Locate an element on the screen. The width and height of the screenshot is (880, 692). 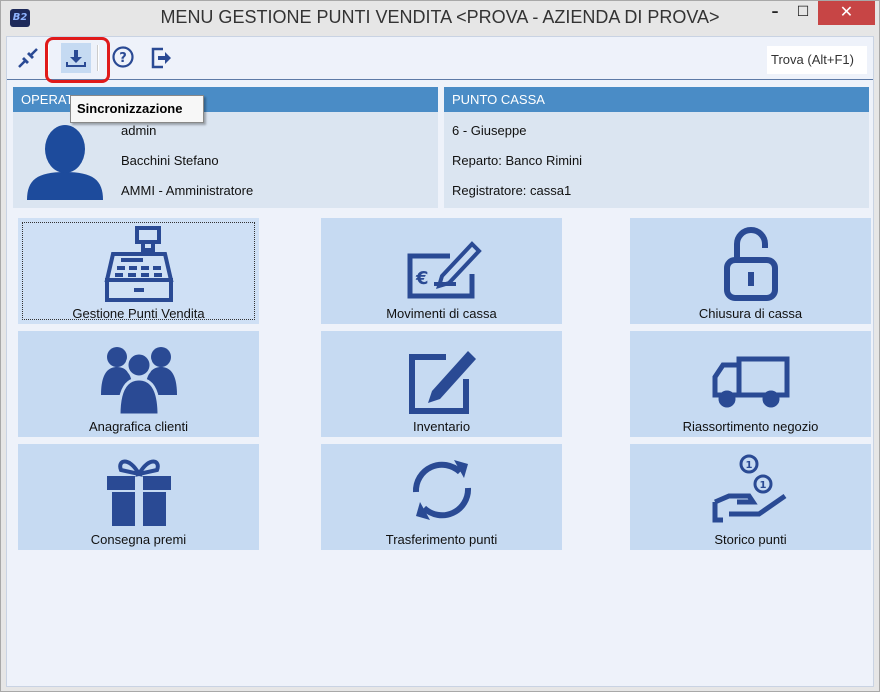
tile-chiusura-di-cassa: Chiusura di cassa is located at coordinates (750, 271).